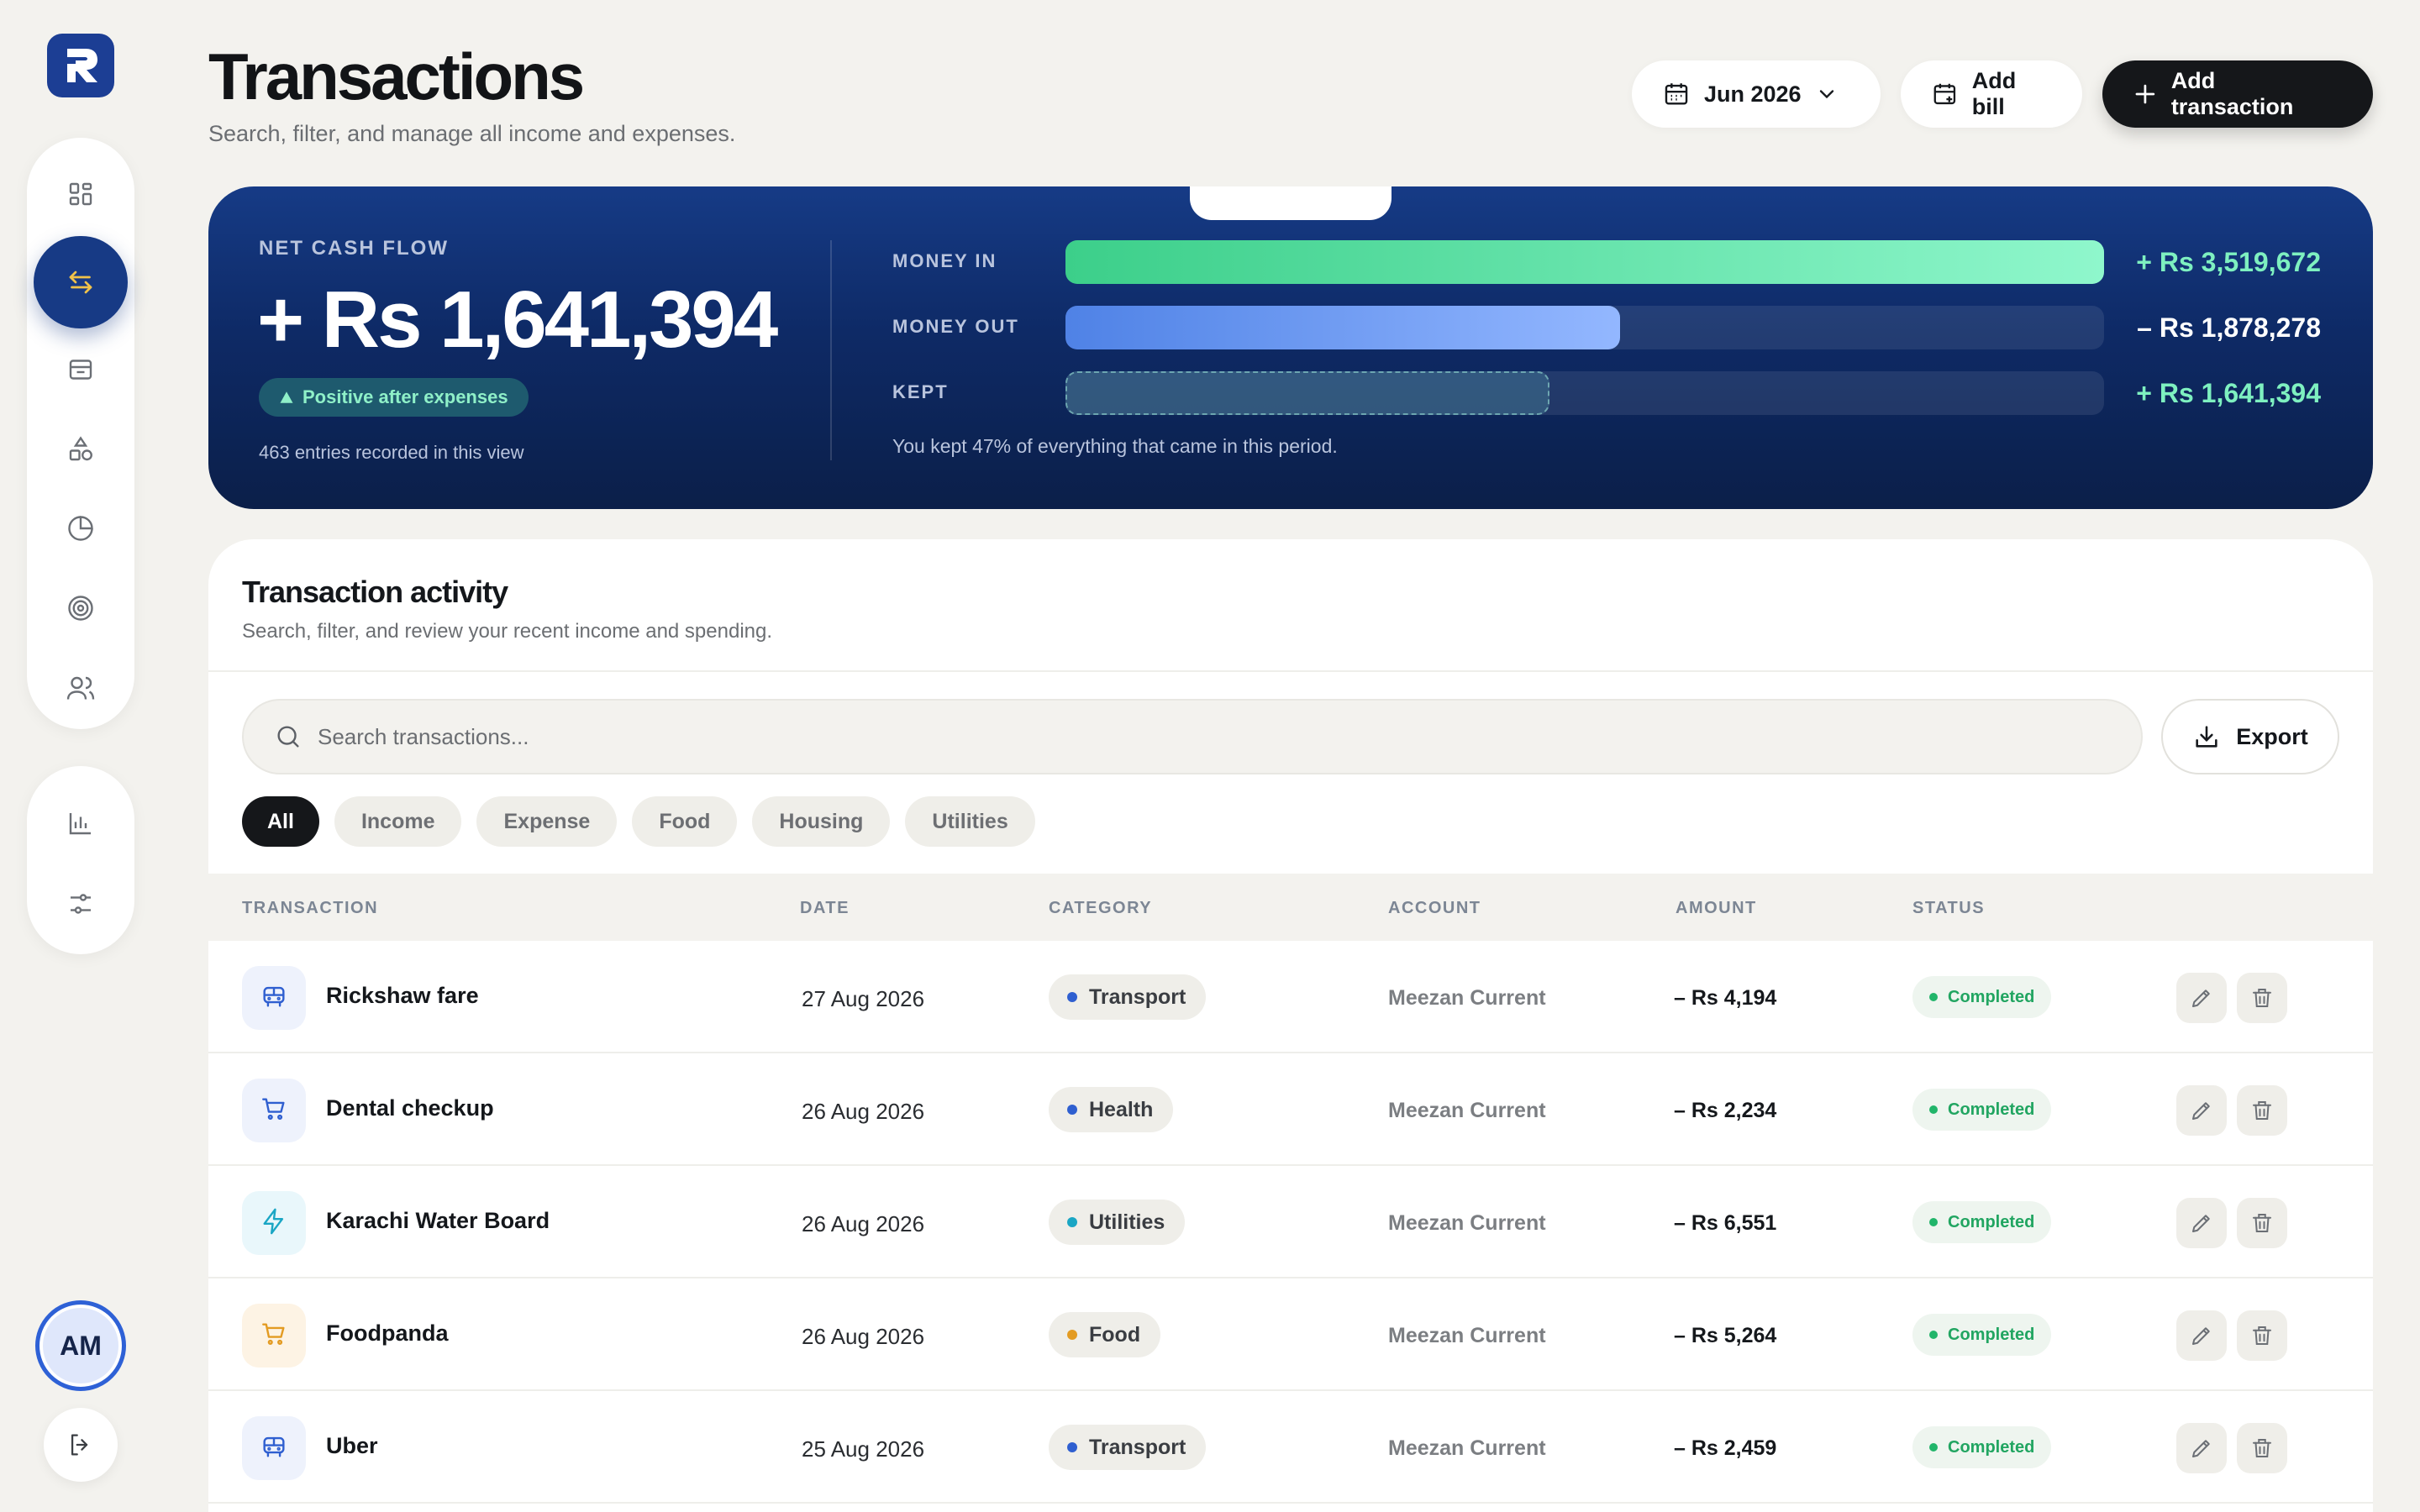 The height and width of the screenshot is (1512, 2420). I want to click on target-icon, so click(80, 608).